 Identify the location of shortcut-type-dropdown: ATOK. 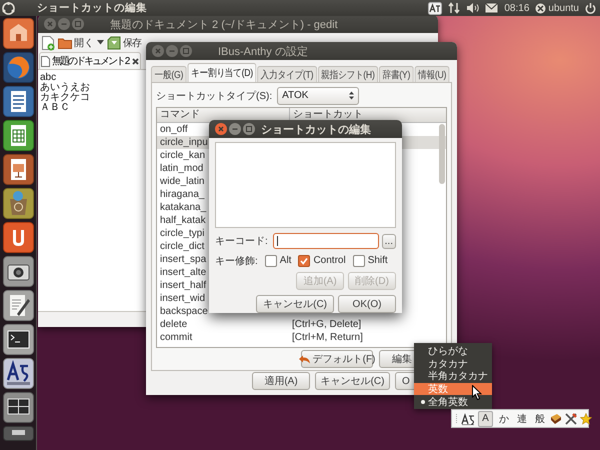
(318, 95).